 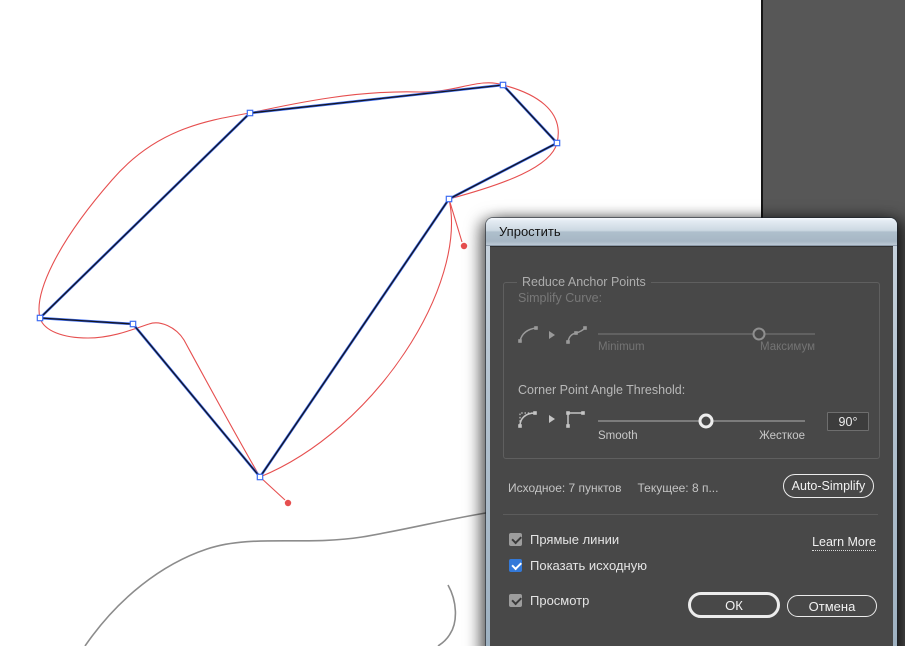 I want to click on simplify-curve-track, so click(x=706, y=333).